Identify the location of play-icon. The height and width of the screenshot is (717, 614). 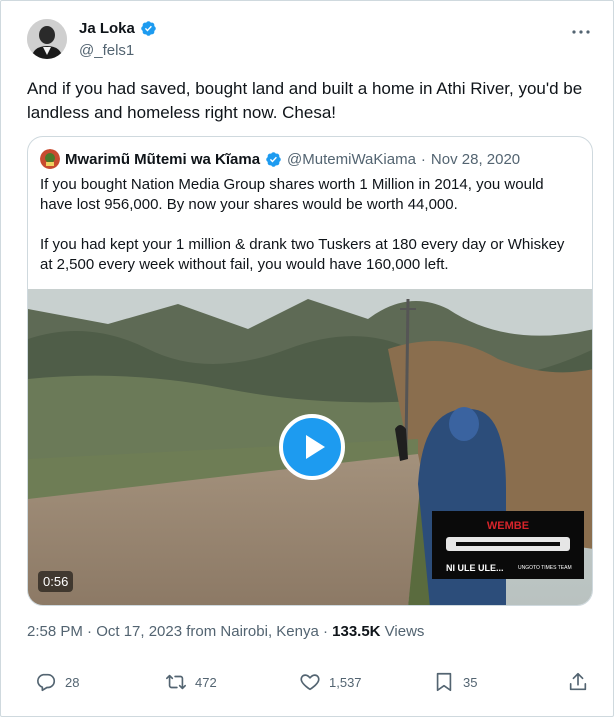
(315, 447).